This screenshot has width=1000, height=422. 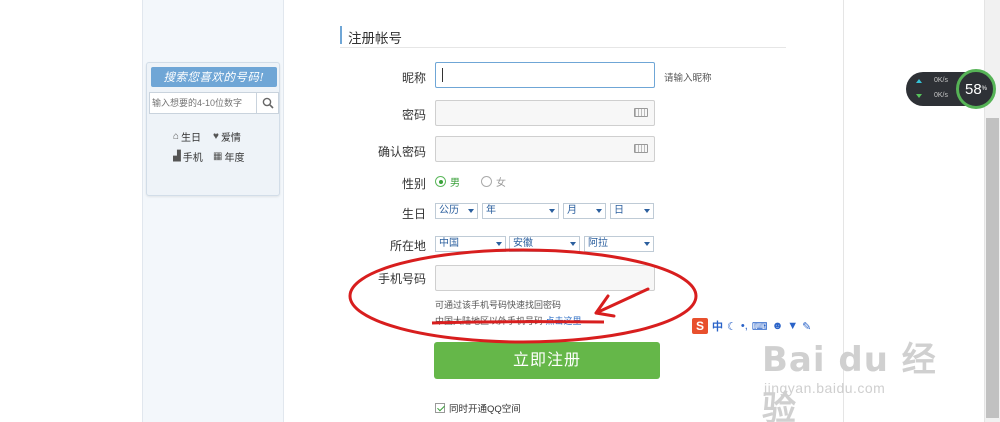 I want to click on birth-month-select: 月, so click(x=584, y=211).